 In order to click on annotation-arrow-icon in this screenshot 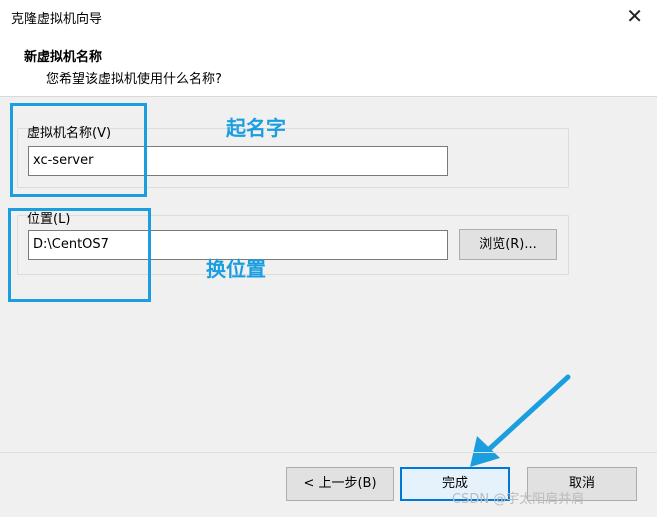, I will do `click(520, 420)`.